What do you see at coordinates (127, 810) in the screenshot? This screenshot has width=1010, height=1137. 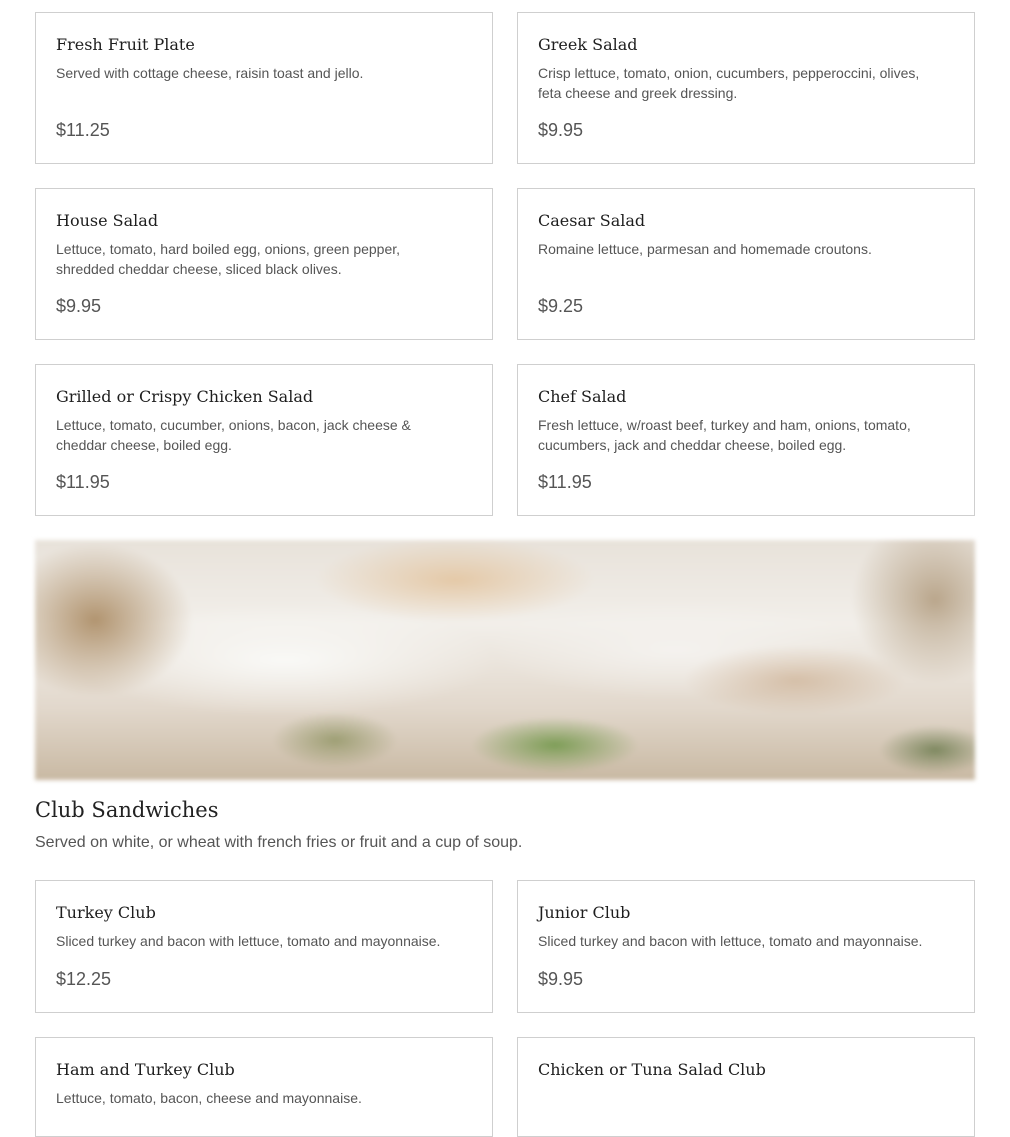 I see `section-title: Club Sandwiches` at bounding box center [127, 810].